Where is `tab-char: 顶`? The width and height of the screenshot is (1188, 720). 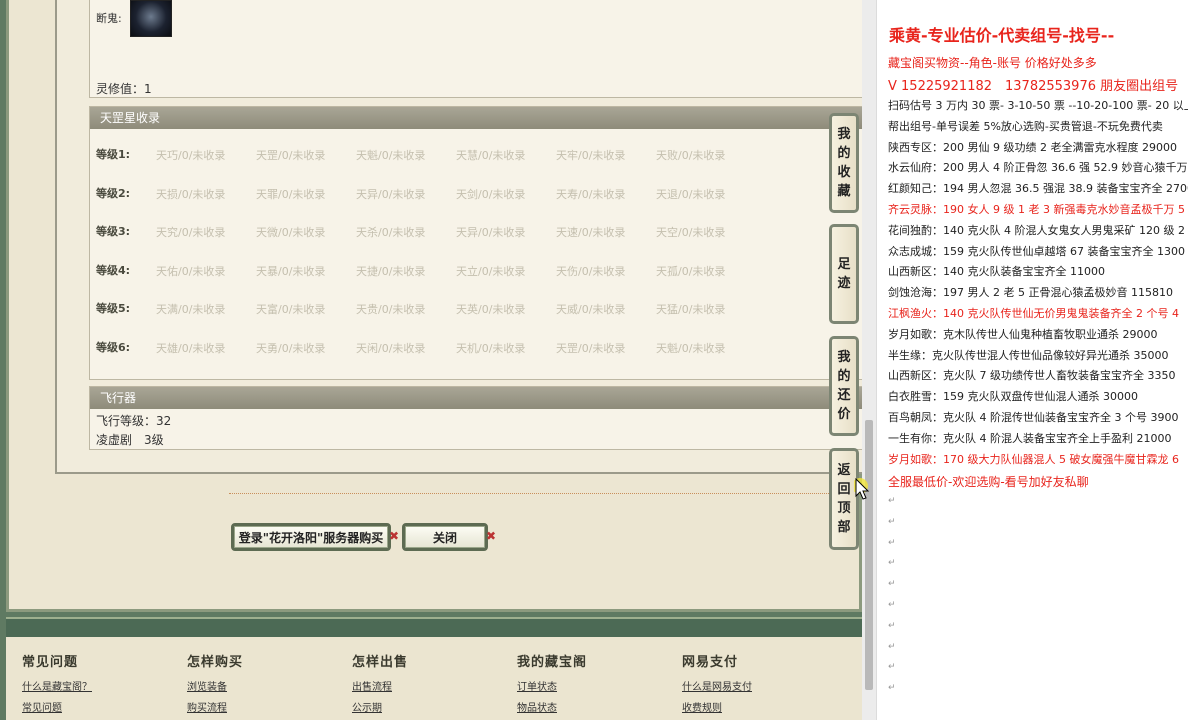
tab-char: 顶 is located at coordinates (844, 508).